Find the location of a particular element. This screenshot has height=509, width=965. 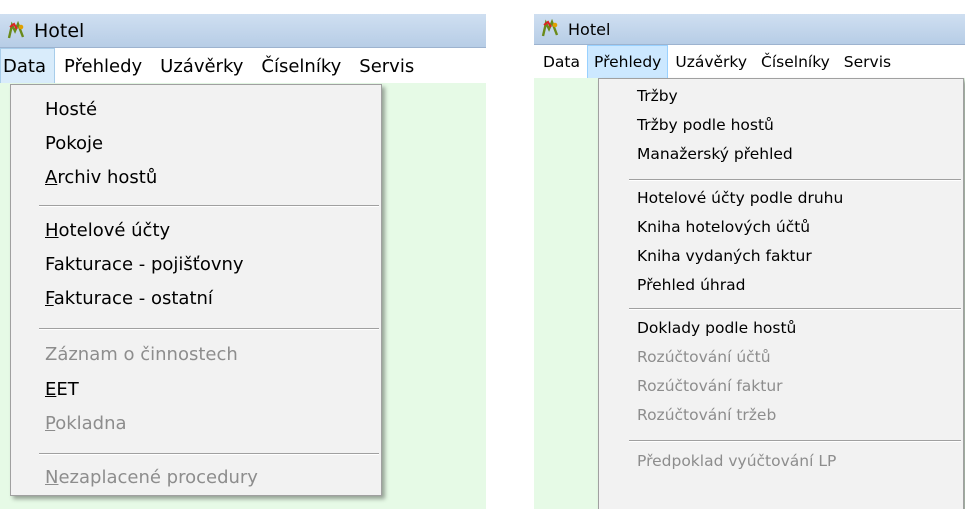

menu-item-trzby-podle-hostu: Tržby podle hostů is located at coordinates (705, 125).